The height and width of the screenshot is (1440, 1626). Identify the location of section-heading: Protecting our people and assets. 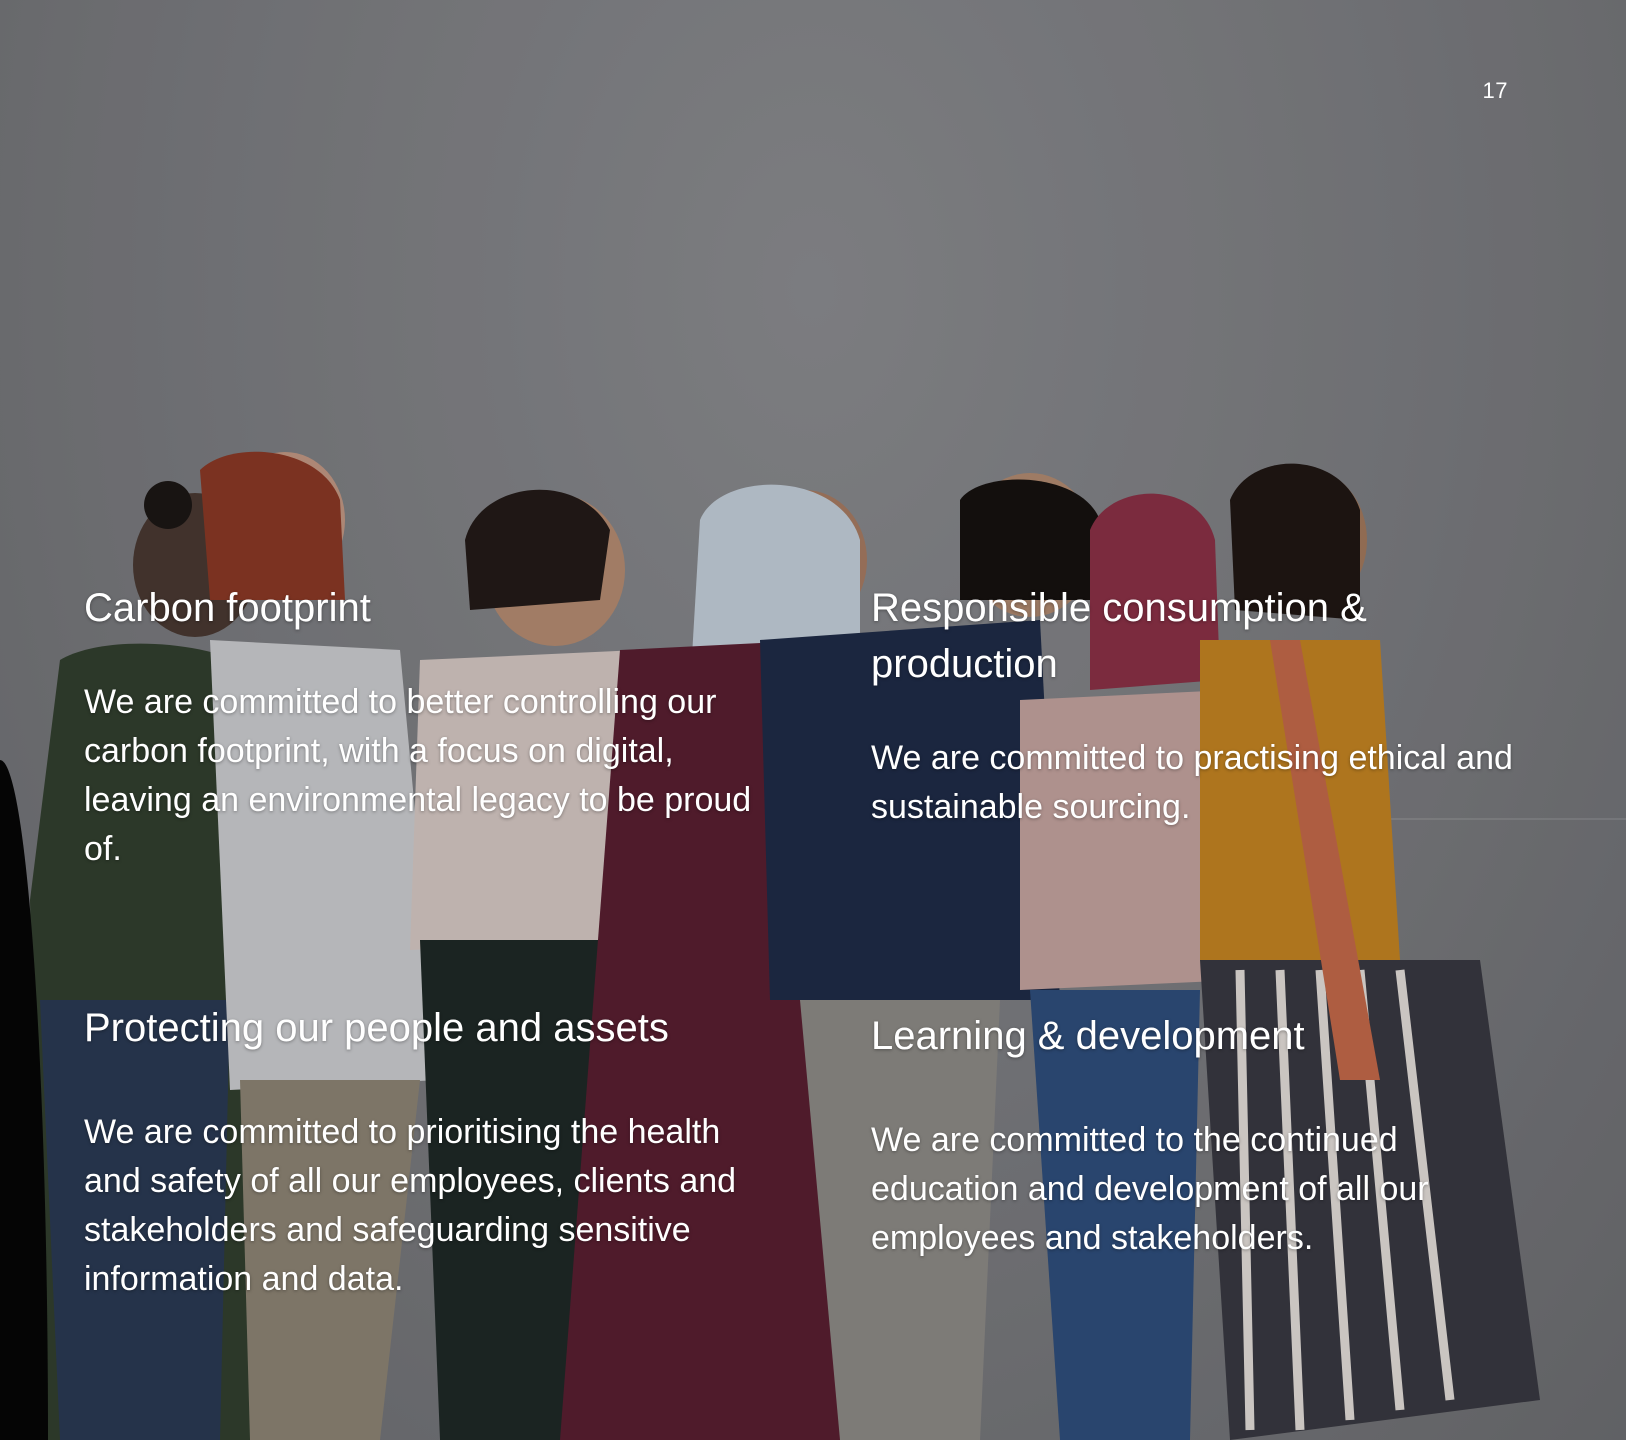
(376, 1028).